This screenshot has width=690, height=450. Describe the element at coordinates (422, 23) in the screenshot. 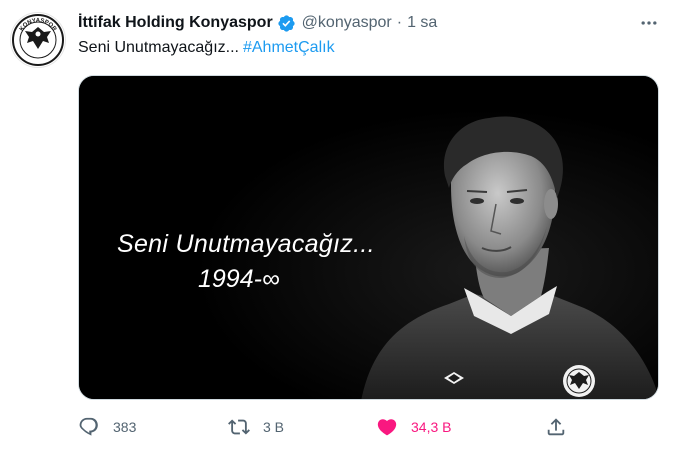

I see `timestamp: 1 sa` at that location.